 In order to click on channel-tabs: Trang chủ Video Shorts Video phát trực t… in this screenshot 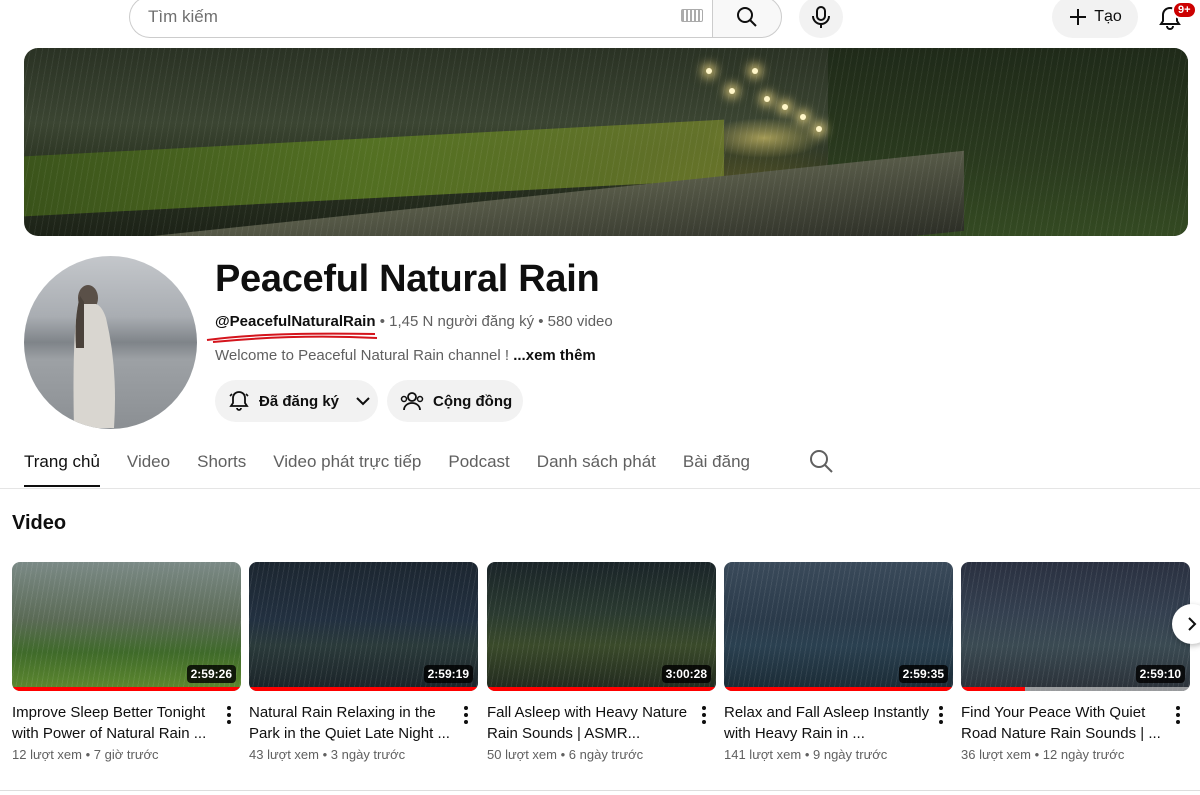, I will do `click(400, 463)`.